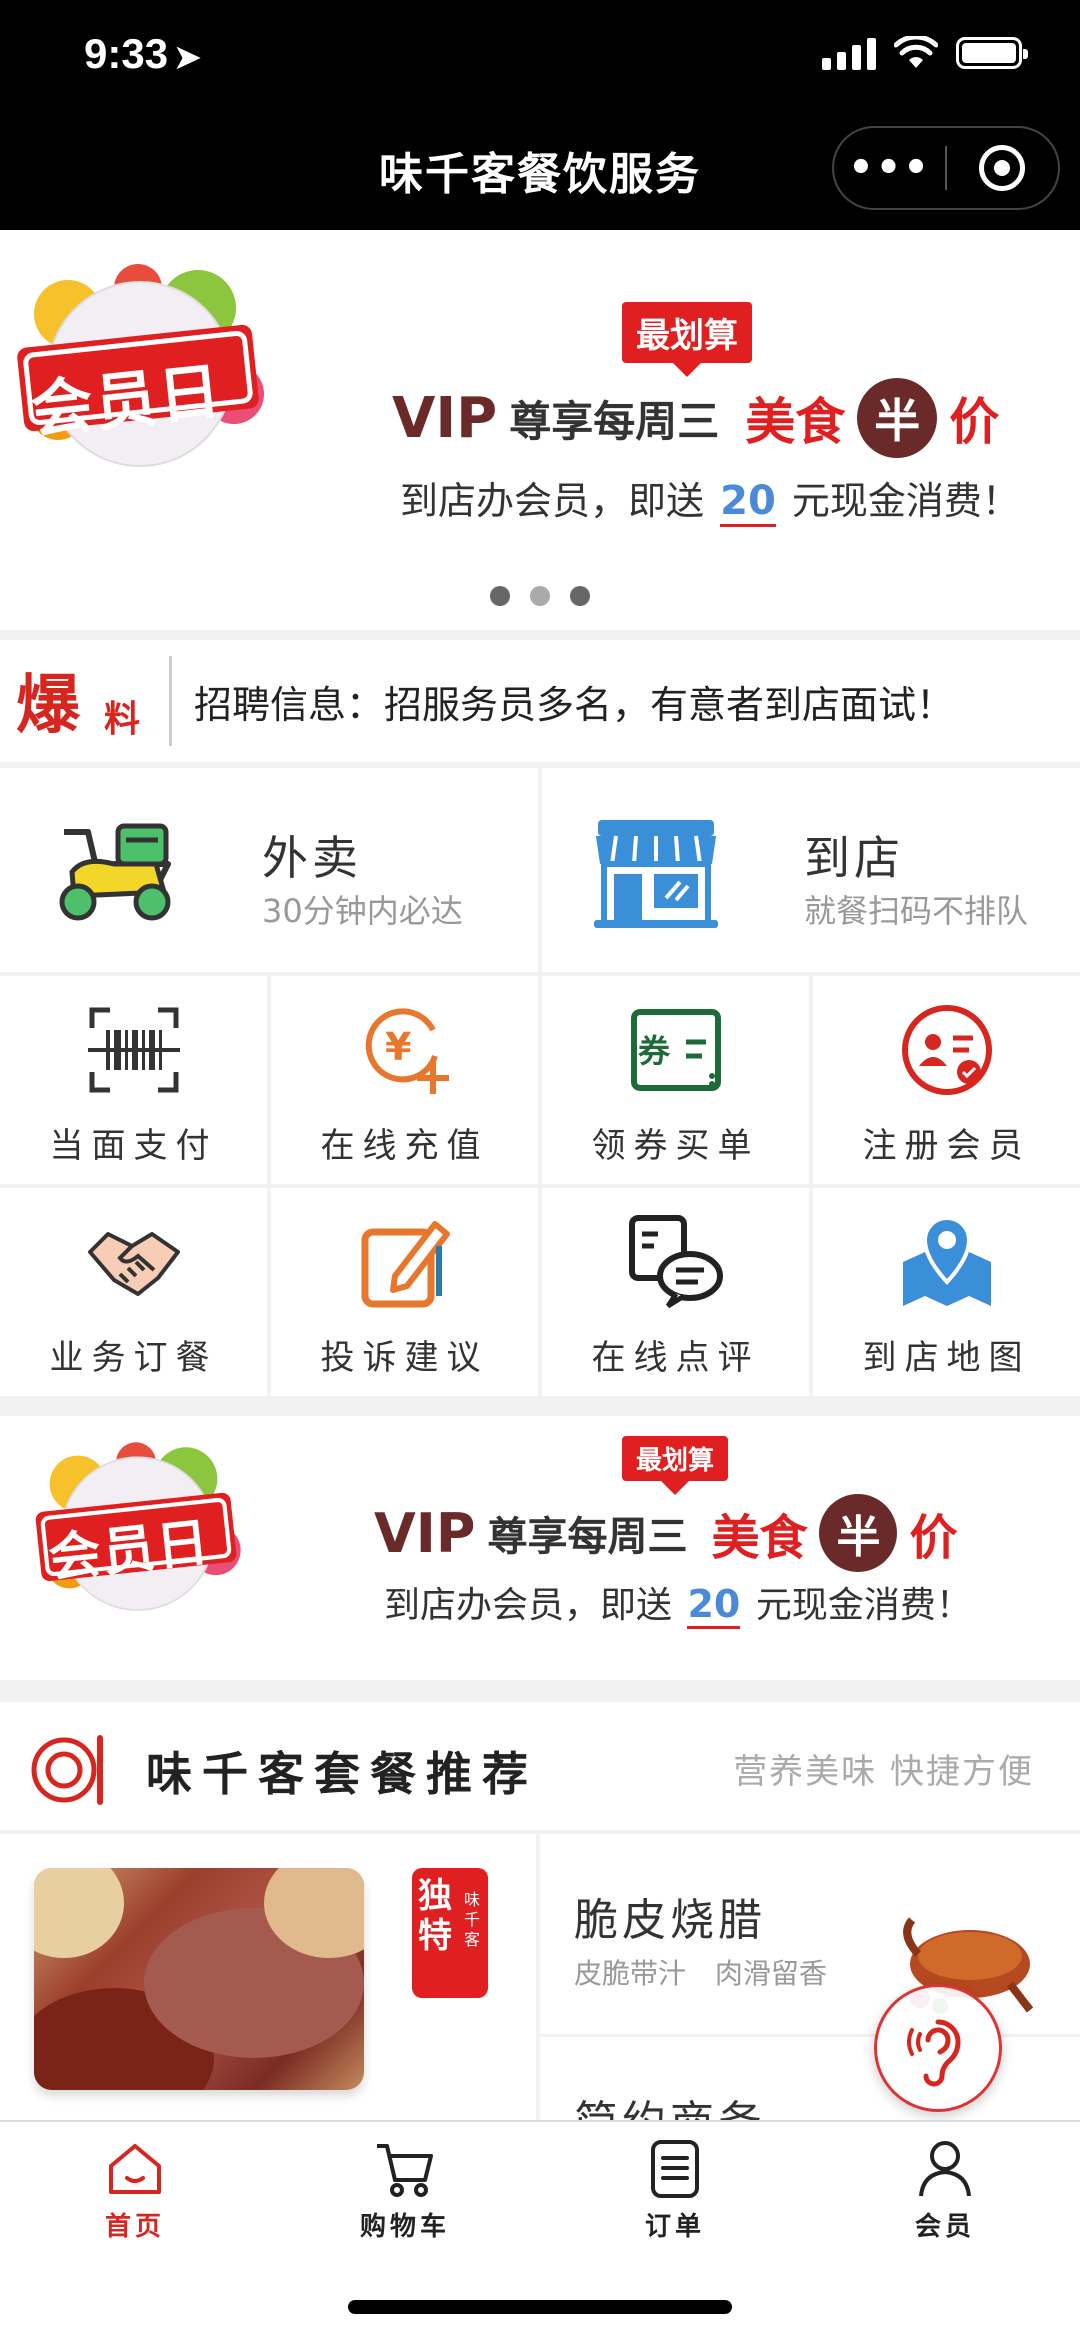  I want to click on grid-item-recharge: ¥ 在线充值, so click(404, 1080).